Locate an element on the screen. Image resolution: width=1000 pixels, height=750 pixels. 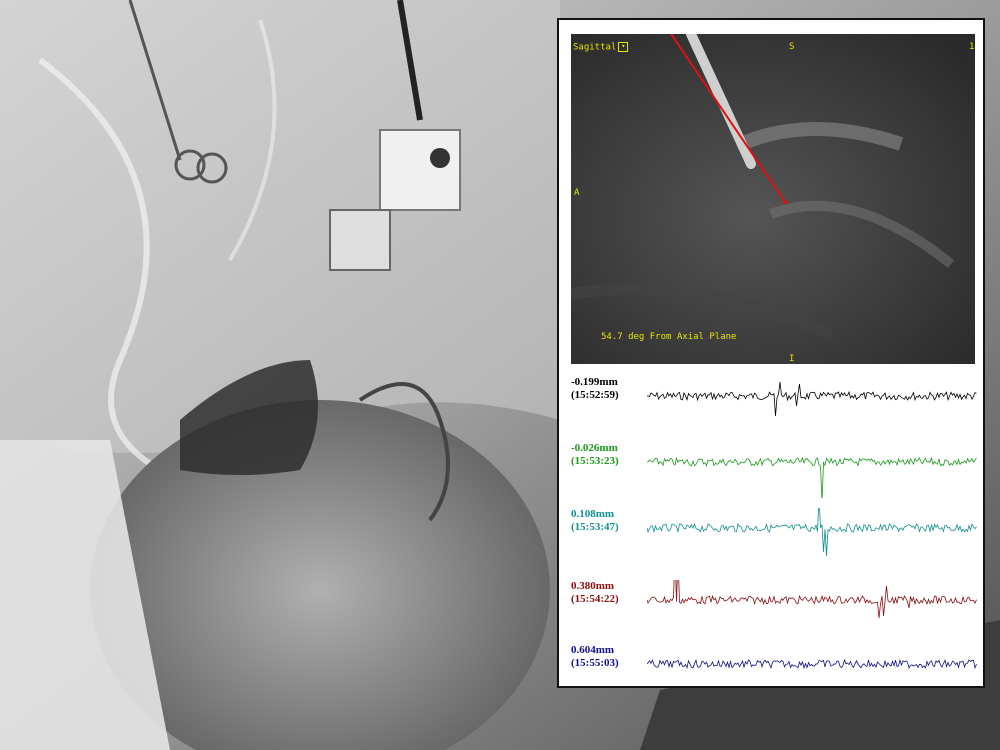
orientation-label-inferior: I is located at coordinates (792, 359).